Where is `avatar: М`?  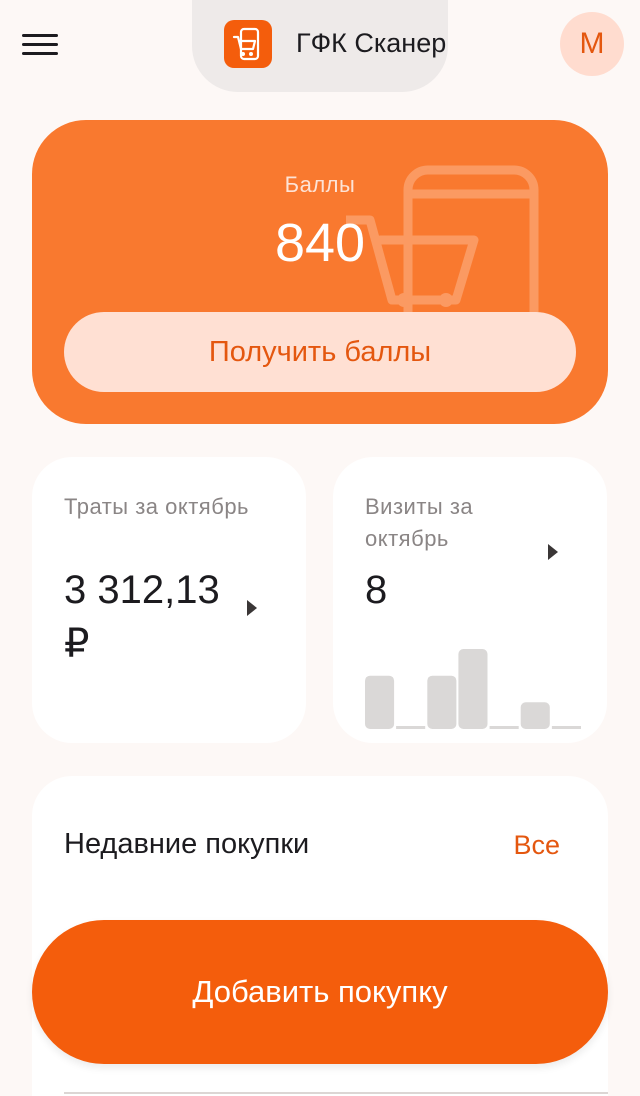
avatar: М is located at coordinates (592, 44).